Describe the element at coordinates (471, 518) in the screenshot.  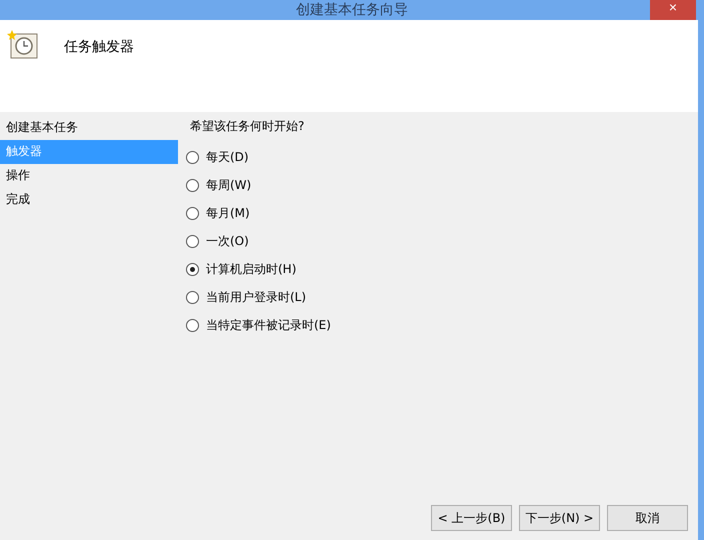
I see `back-button: < 上一步(B)` at that location.